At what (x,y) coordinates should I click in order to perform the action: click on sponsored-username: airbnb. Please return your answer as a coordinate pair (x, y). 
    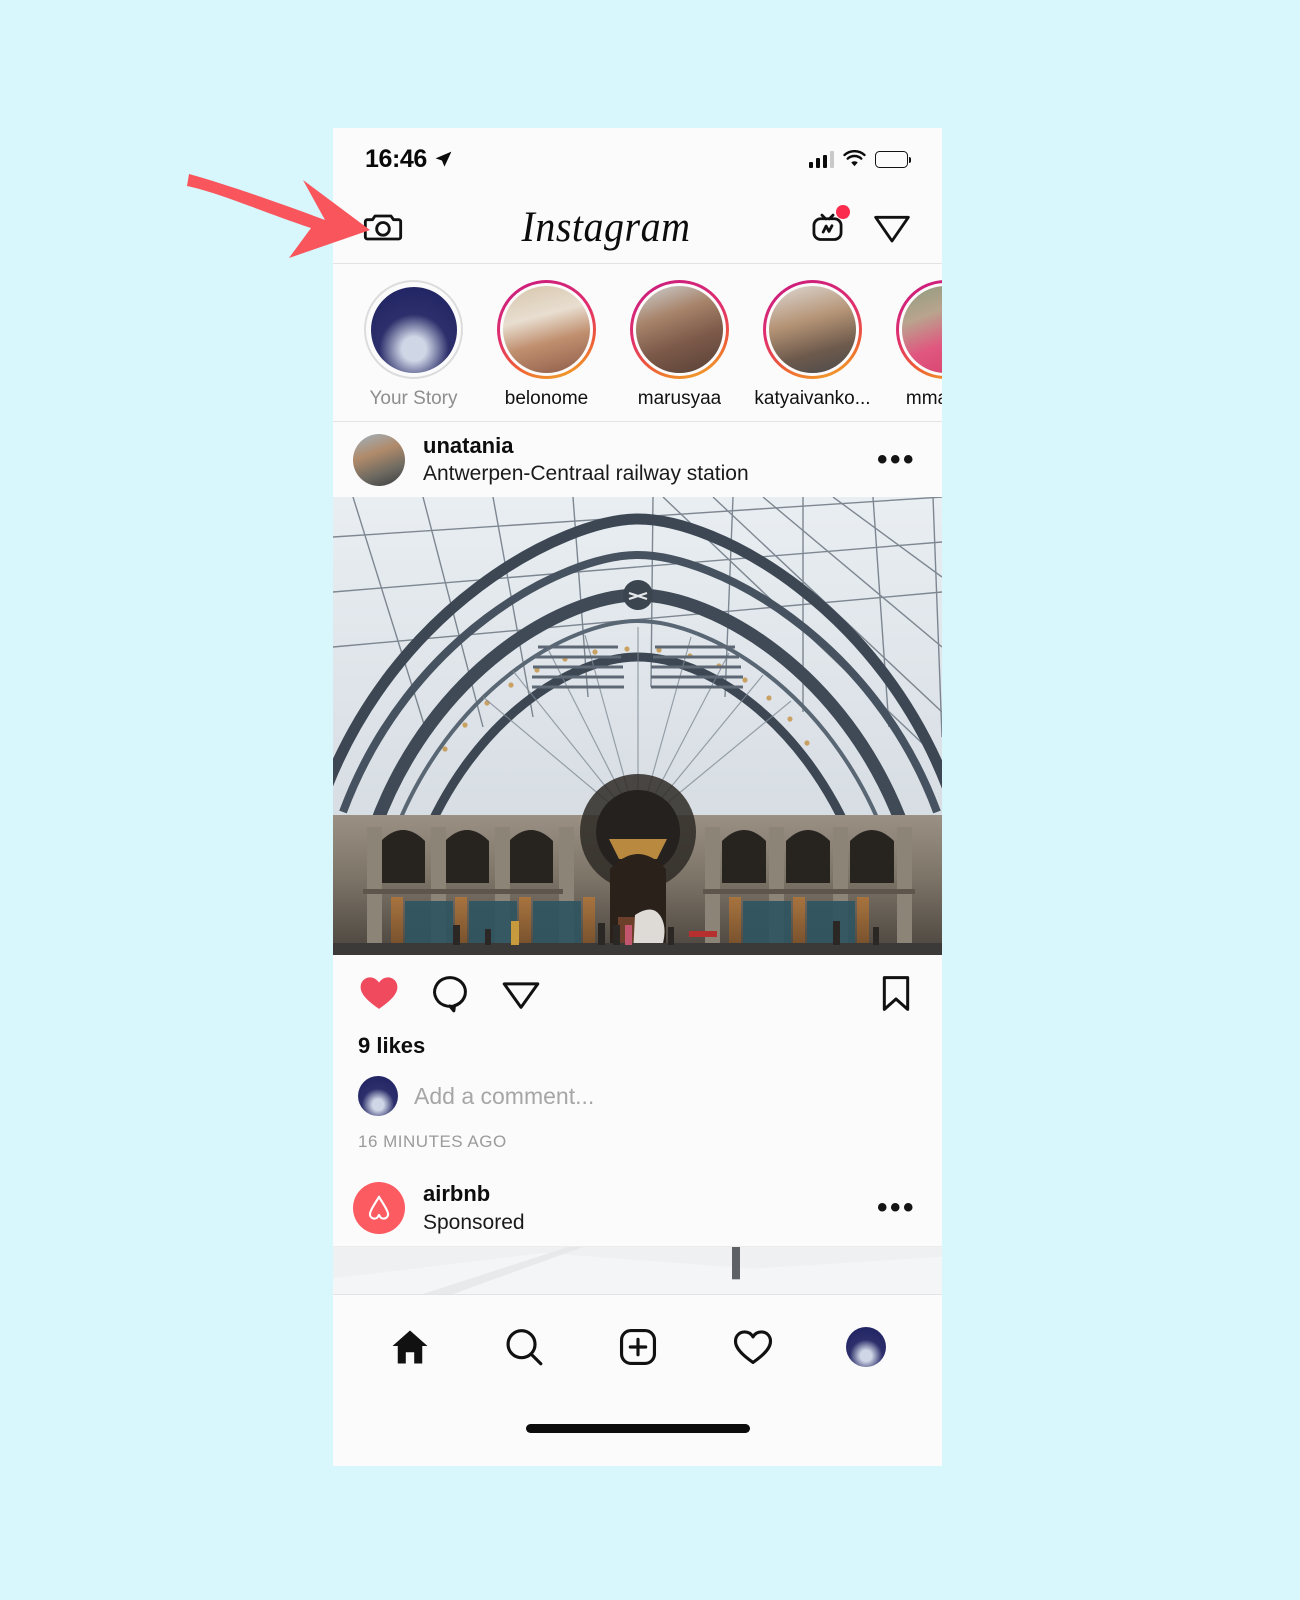
    Looking at the image, I should click on (648, 1194).